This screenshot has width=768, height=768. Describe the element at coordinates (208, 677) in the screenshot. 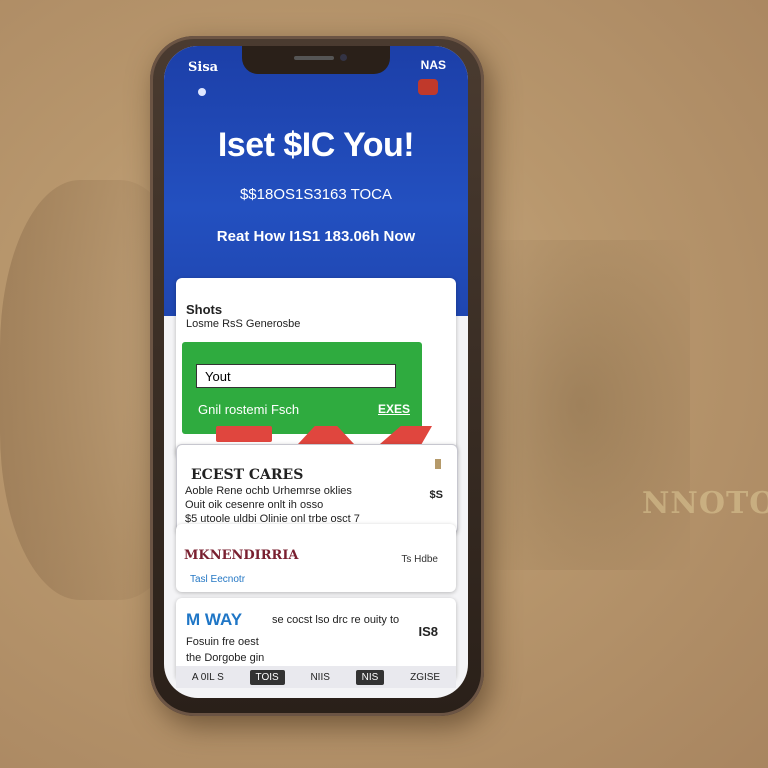

I see `tab-item: A 0IL S` at that location.